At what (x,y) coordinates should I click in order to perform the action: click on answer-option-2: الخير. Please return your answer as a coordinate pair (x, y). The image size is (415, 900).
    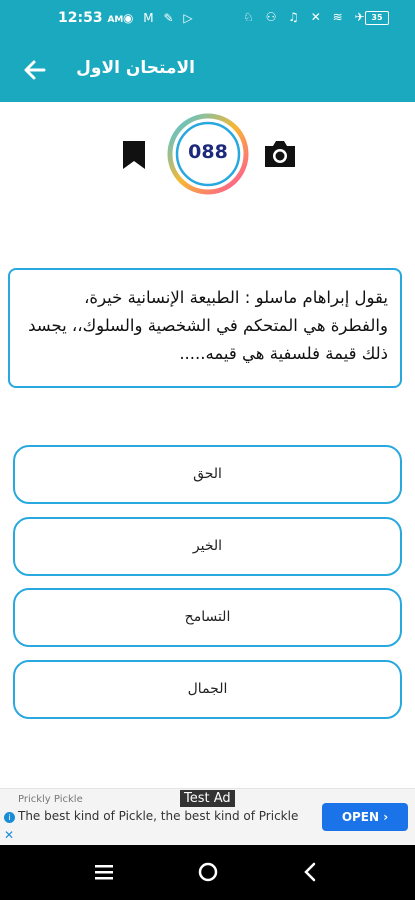
    Looking at the image, I should click on (207, 546).